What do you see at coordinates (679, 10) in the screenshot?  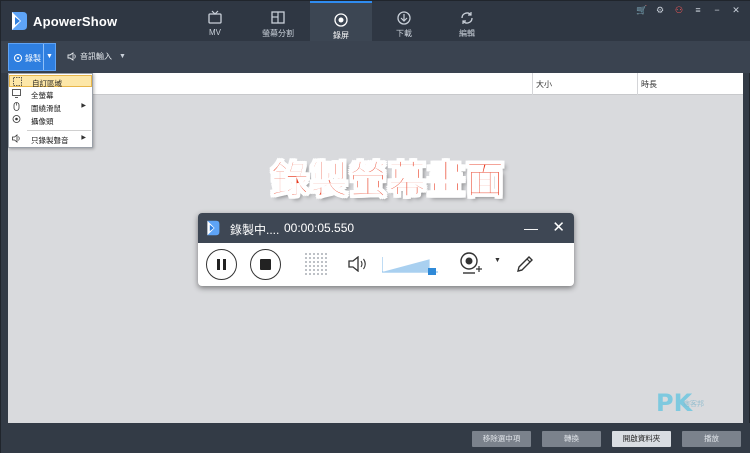 I see `user-icon: ⚇` at bounding box center [679, 10].